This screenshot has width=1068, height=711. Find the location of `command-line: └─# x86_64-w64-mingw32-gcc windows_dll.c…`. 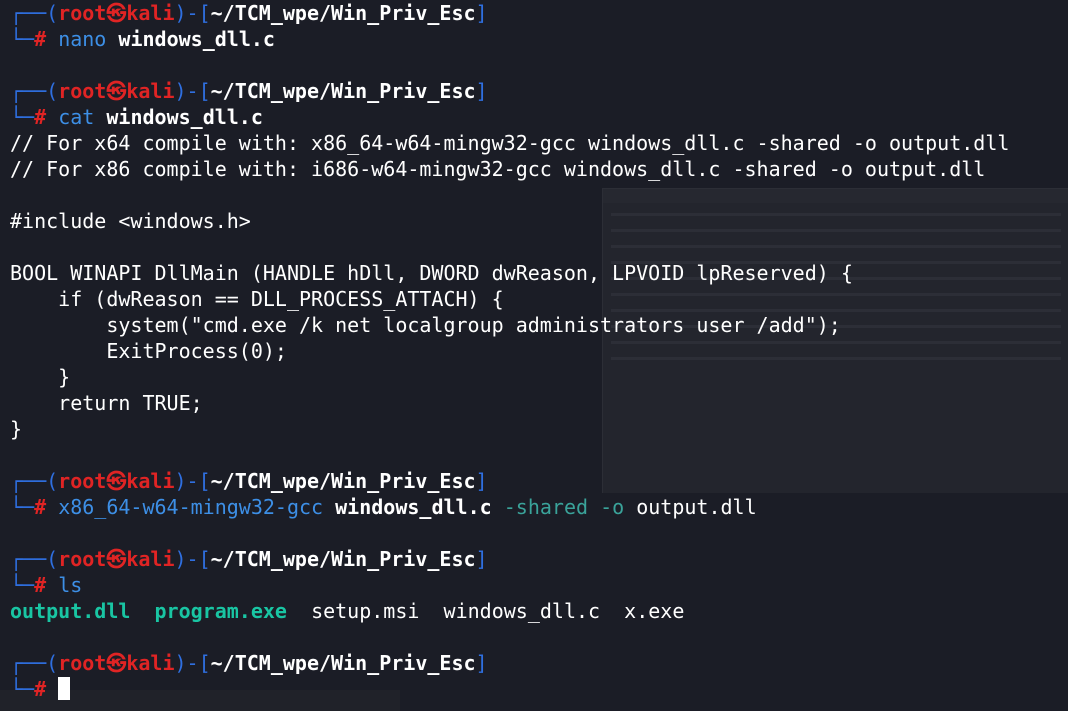

command-line: └─# x86_64-w64-mingw32-gcc windows_dll.c… is located at coordinates (383, 507).